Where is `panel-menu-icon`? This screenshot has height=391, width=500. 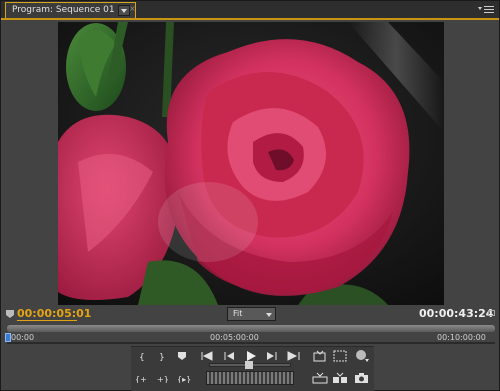
panel-menu-icon is located at coordinates (487, 9).